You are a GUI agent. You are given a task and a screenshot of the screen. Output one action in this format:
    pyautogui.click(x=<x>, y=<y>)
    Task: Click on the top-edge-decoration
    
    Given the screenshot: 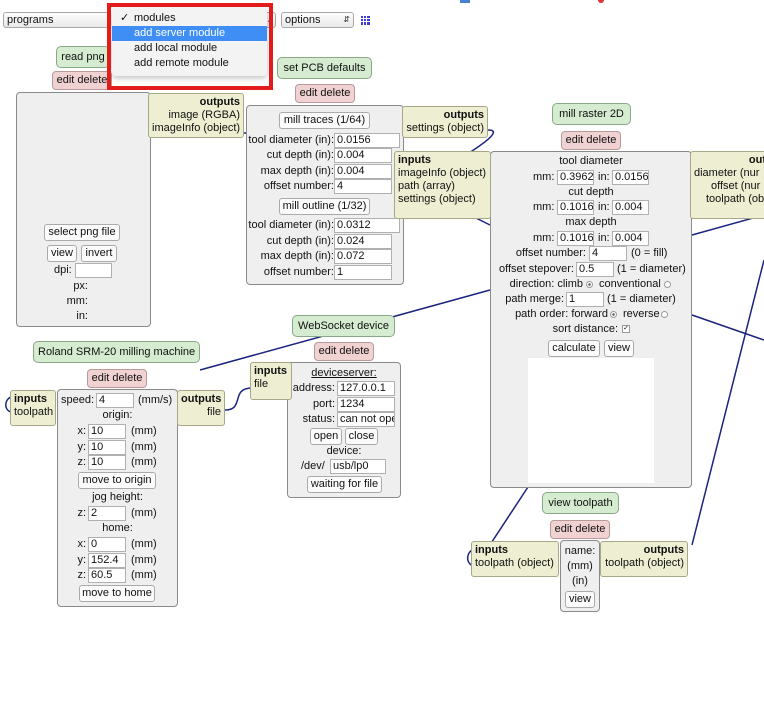 What is the action you would take?
    pyautogui.click(x=465, y=1)
    